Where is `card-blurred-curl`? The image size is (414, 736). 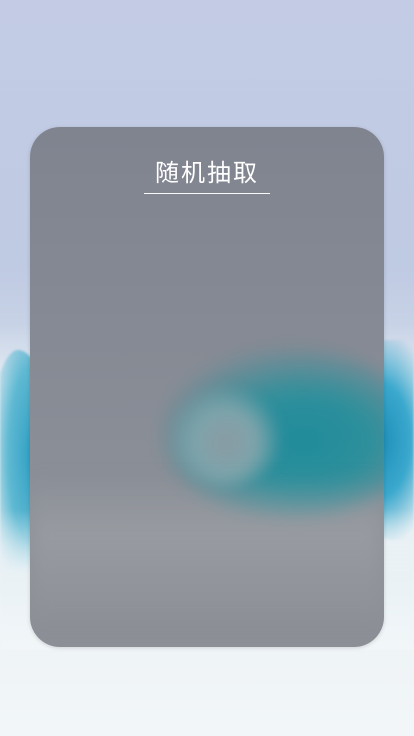 card-blurred-curl is located at coordinates (225, 437).